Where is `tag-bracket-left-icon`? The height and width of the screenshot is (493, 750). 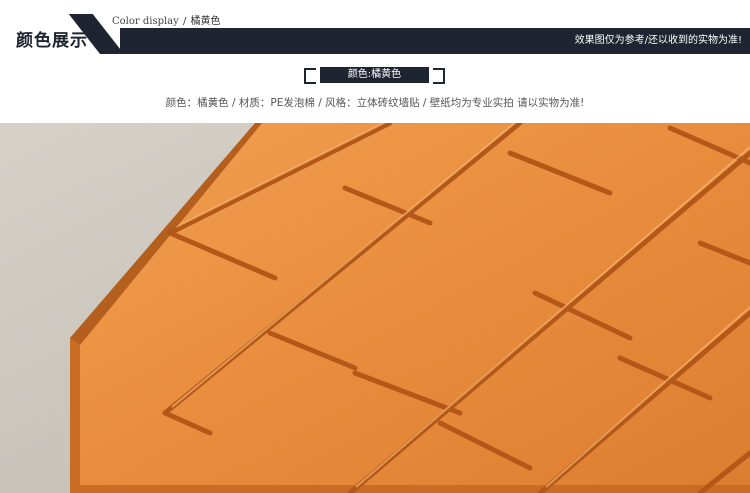
tag-bracket-left-icon is located at coordinates (310, 76).